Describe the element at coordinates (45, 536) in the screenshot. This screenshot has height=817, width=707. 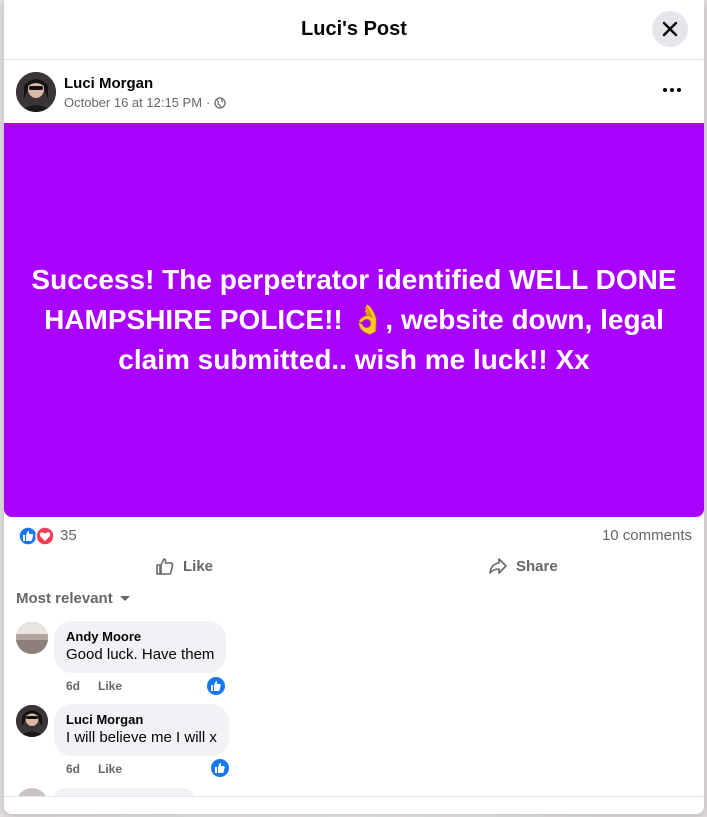
I see `love-reaction-icon` at that location.